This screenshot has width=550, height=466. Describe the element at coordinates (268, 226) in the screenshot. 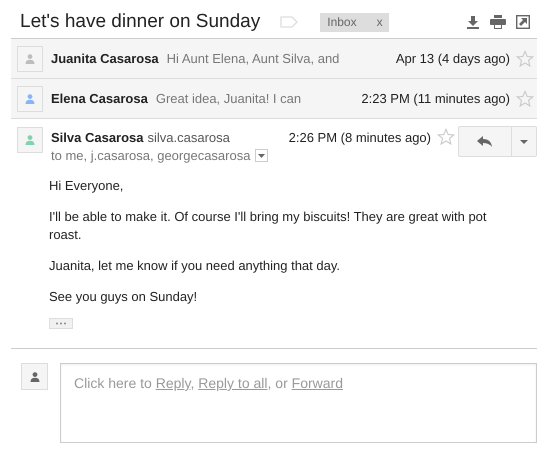

I see `body-paragraph: I'll be able to make it. Of course I'll bring my biscuits! They are great with pot roast.` at that location.